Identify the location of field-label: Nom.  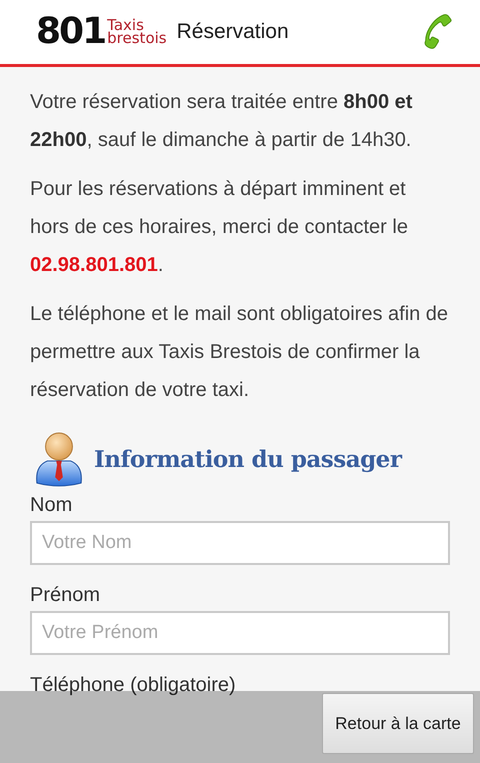
(52, 505).